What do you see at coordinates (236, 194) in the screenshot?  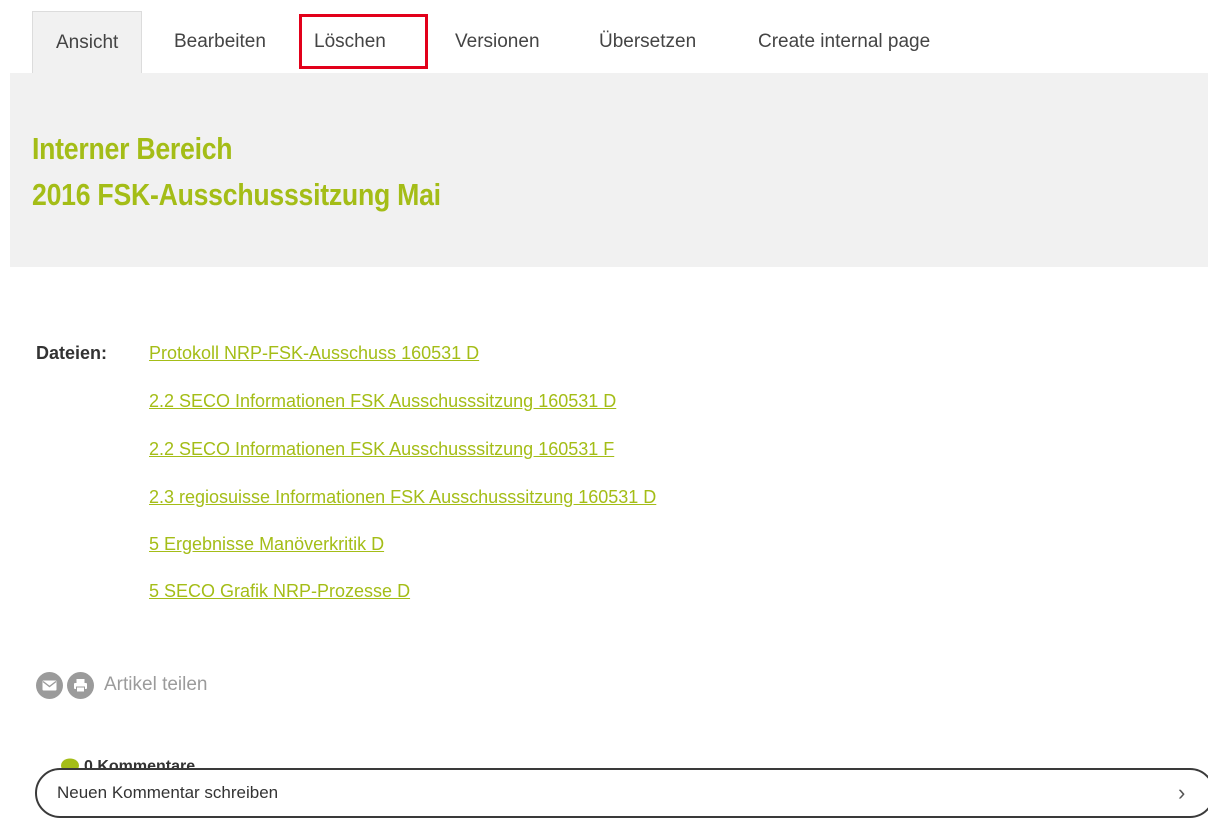 I see `page-title: 2016 FSK-Ausschusssitzung Mai` at bounding box center [236, 194].